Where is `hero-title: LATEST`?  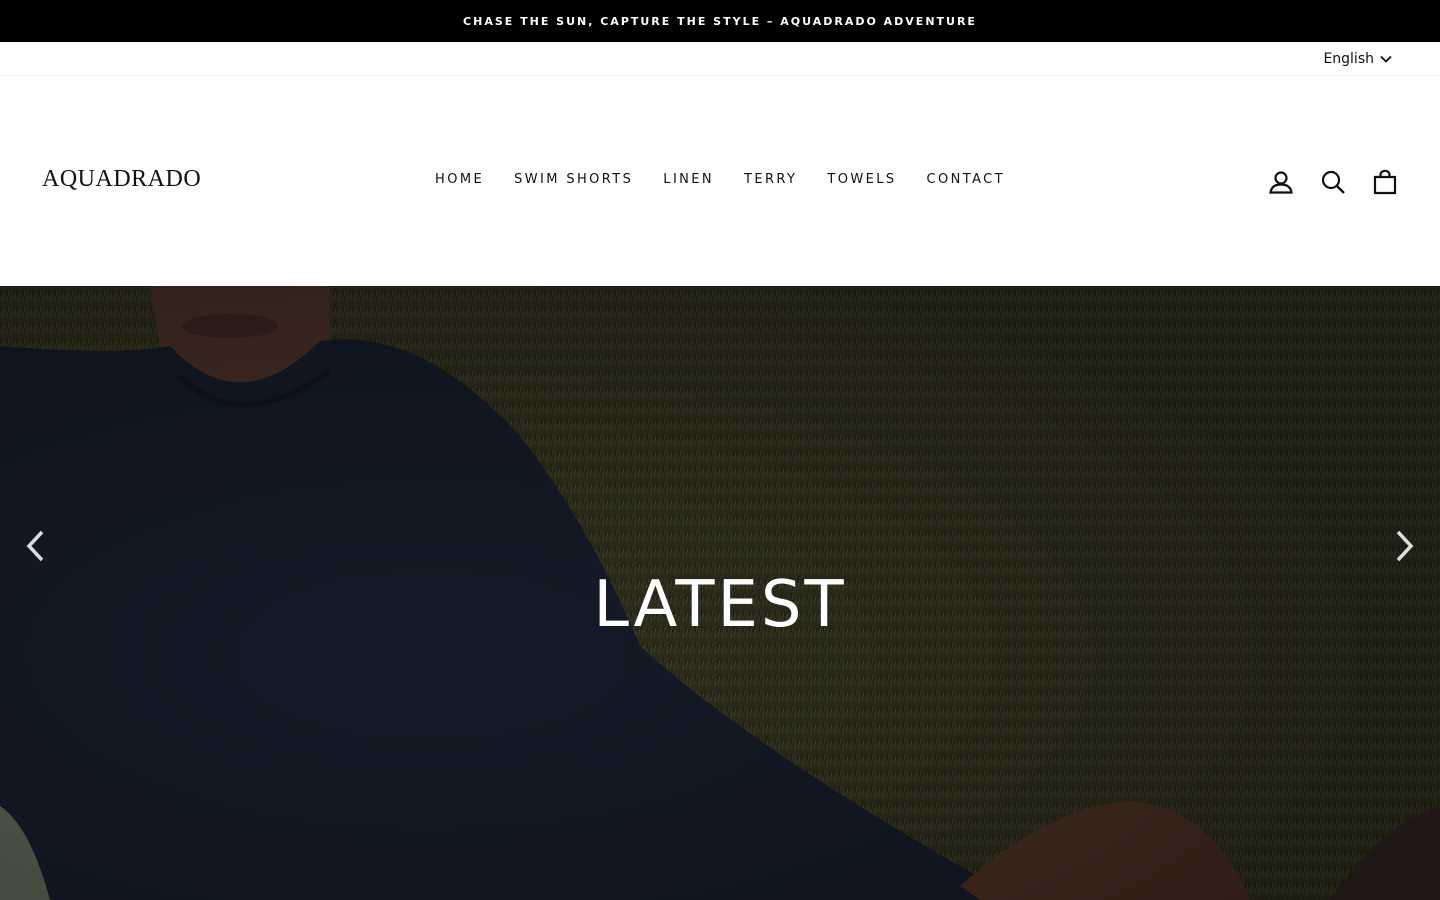
hero-title: LATEST is located at coordinates (720, 605).